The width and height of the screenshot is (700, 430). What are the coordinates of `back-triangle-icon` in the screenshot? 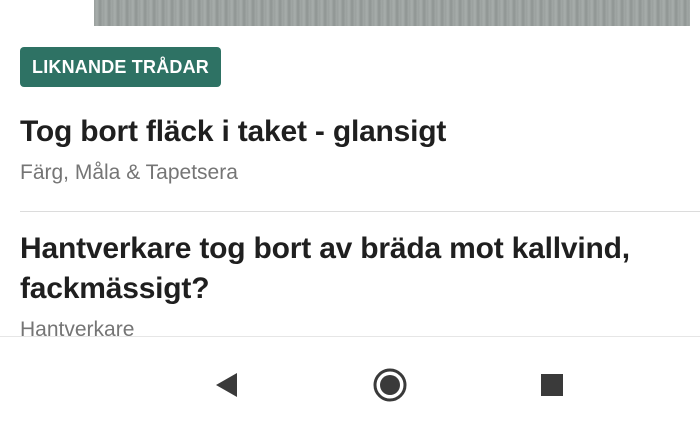 It's located at (226, 385).